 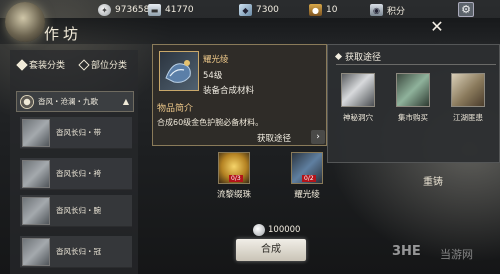 I want to click on source-market: 集市购买, so click(x=413, y=98).